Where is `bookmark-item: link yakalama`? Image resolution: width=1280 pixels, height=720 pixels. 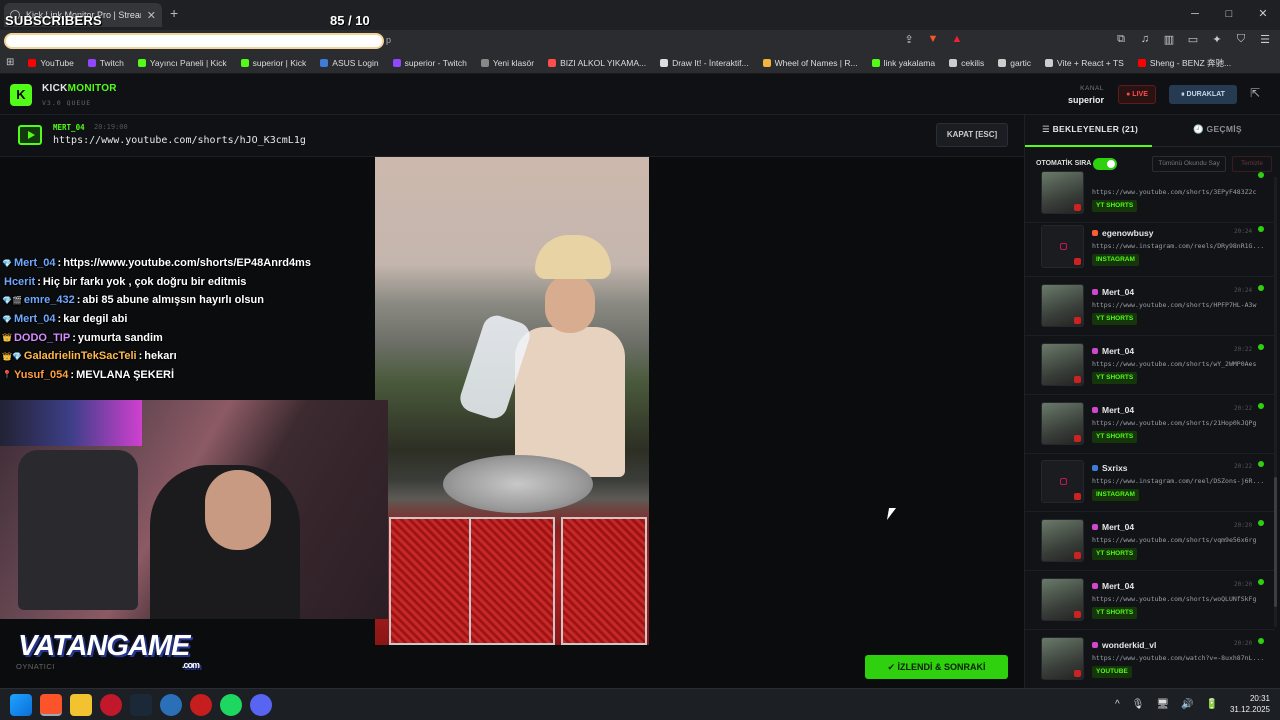
bookmark-item: link yakalama is located at coordinates (903, 63).